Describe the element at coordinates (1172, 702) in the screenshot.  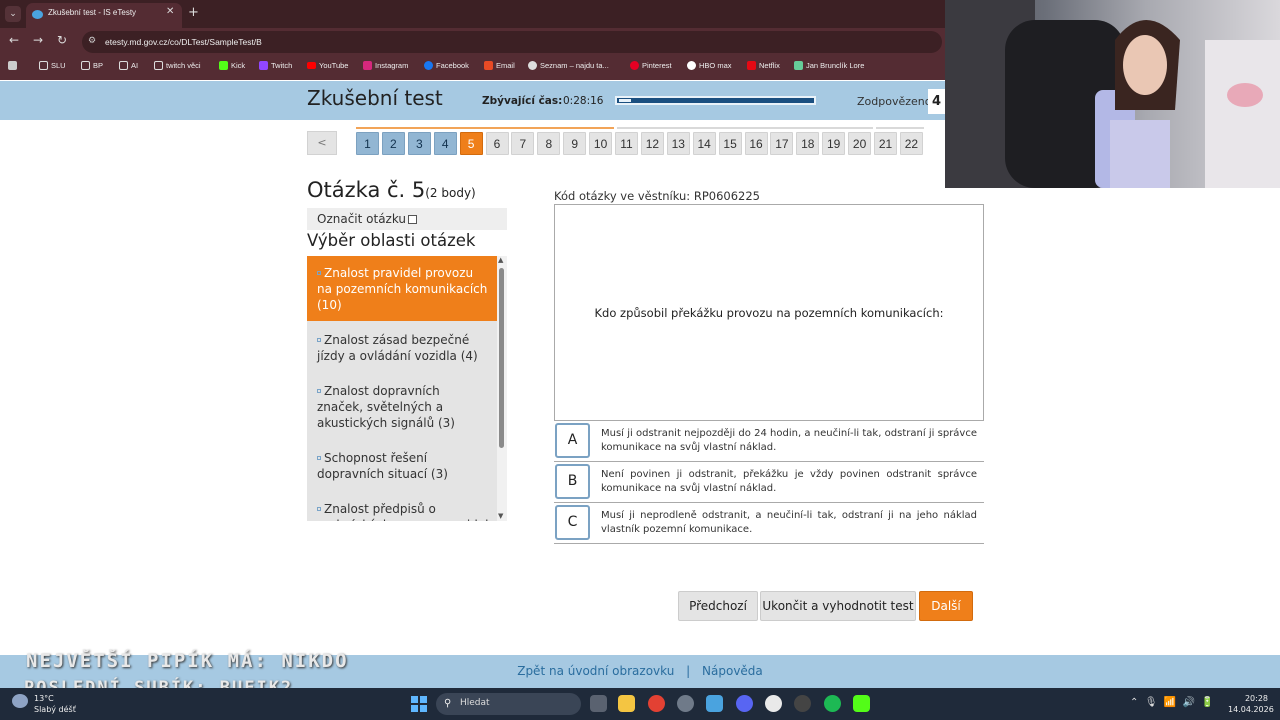
I see `system-tray: ⌃ 🎙 📶 🔊 🔋` at that location.